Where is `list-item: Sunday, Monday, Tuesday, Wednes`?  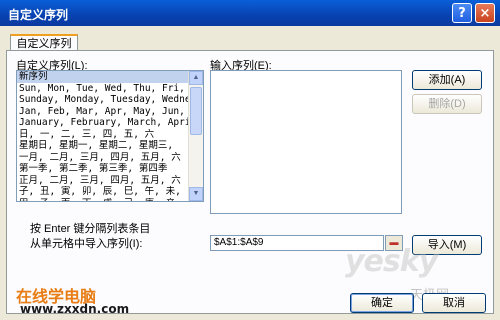 list-item: Sunday, Monday, Tuesday, Wednes is located at coordinates (110, 100).